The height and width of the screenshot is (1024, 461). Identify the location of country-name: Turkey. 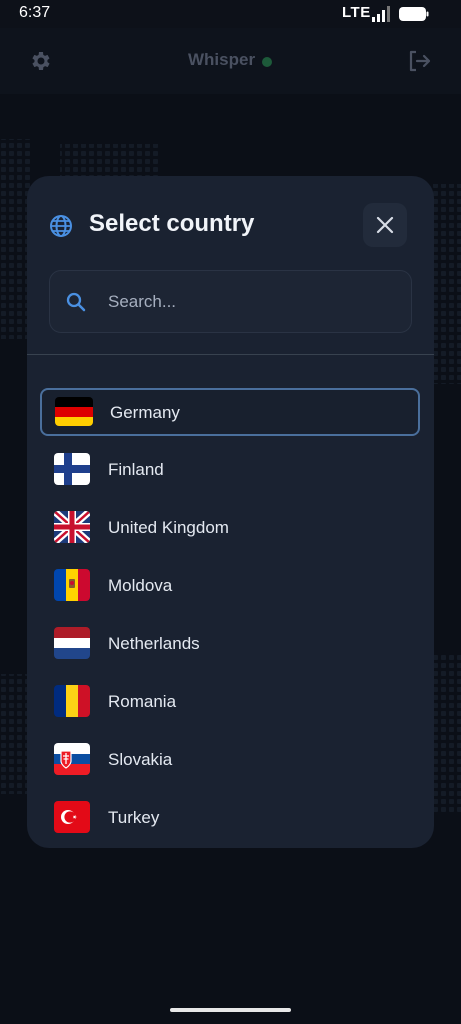
(134, 817).